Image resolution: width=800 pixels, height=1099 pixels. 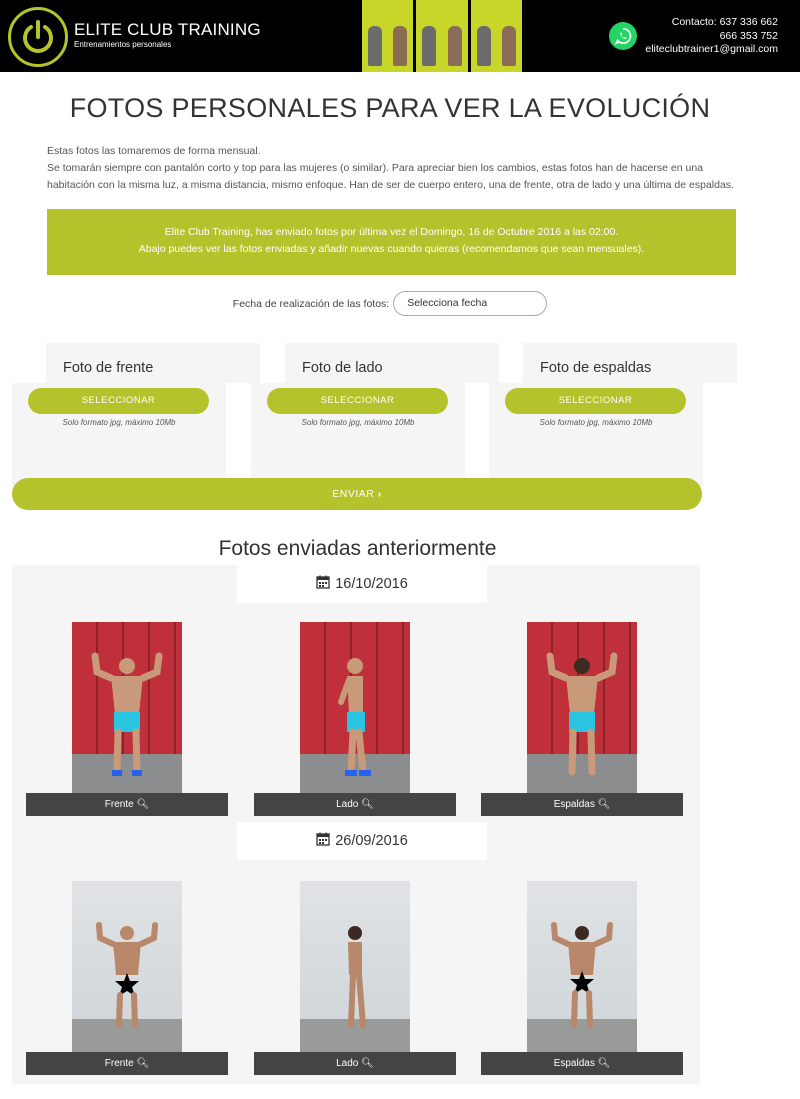 What do you see at coordinates (167, 30) in the screenshot?
I see `brand-title: ELITE CLUB TRAINING` at bounding box center [167, 30].